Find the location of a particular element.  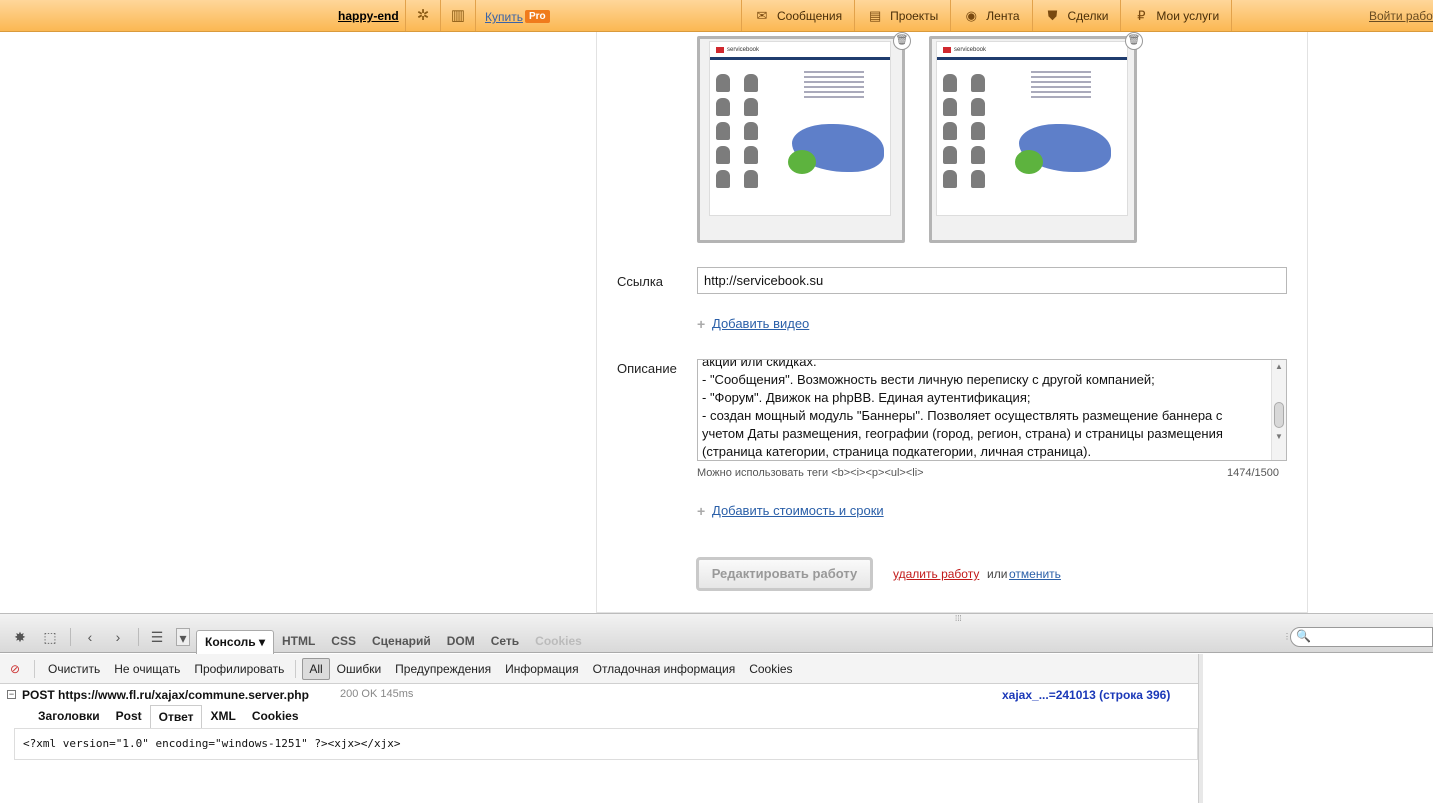

buy-link: Купить is located at coordinates (504, 17).